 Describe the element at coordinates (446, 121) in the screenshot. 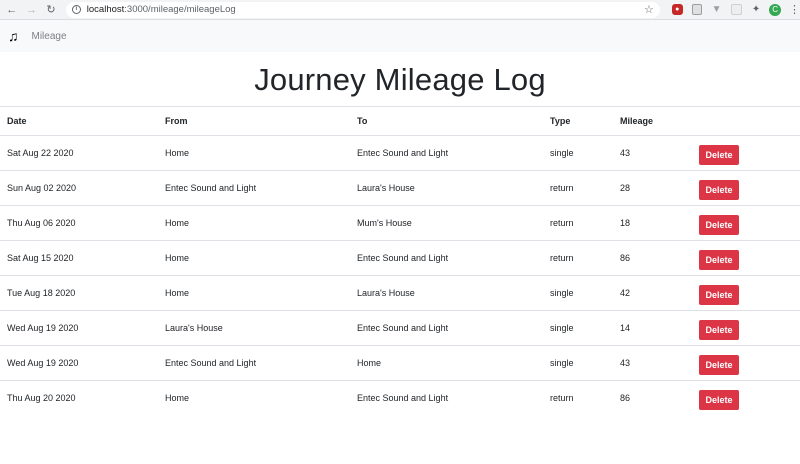

I see `column-header-to: To` at that location.